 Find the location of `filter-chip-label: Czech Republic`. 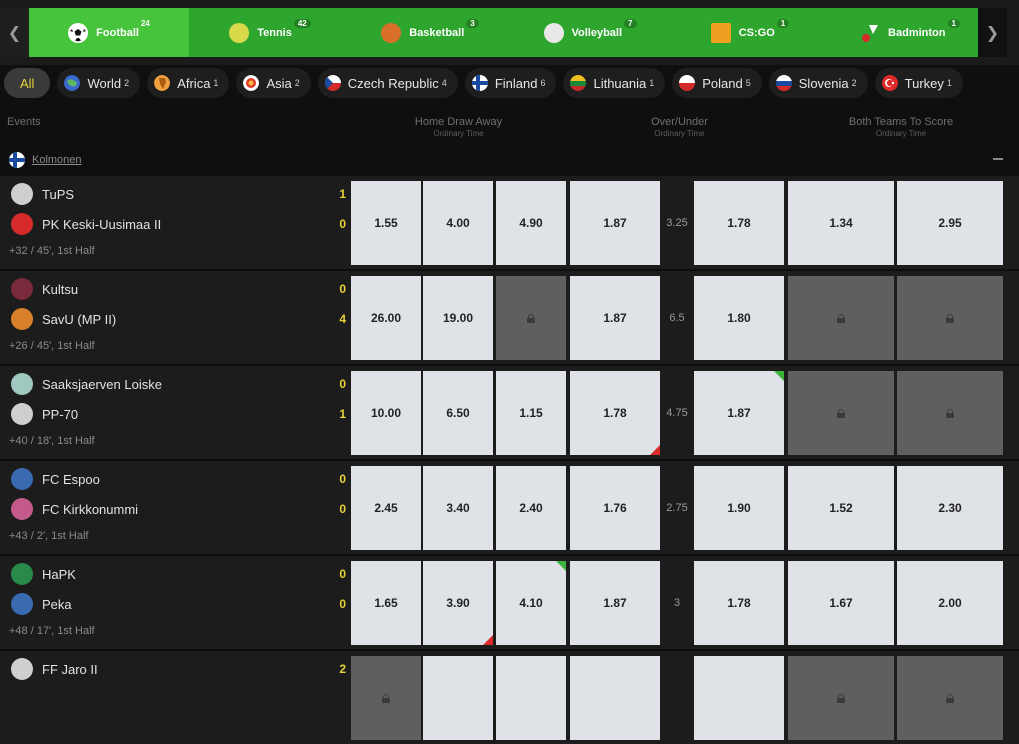

filter-chip-label: Czech Republic is located at coordinates (393, 83).